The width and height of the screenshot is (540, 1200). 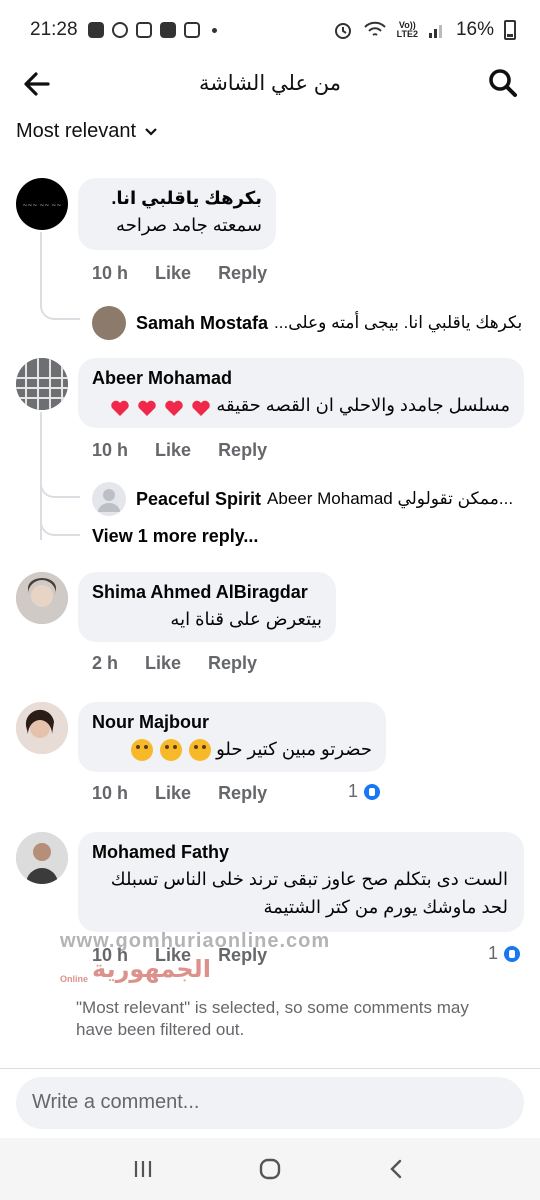 I want to click on reply-author: Samah Mostafa, so click(x=202, y=323).